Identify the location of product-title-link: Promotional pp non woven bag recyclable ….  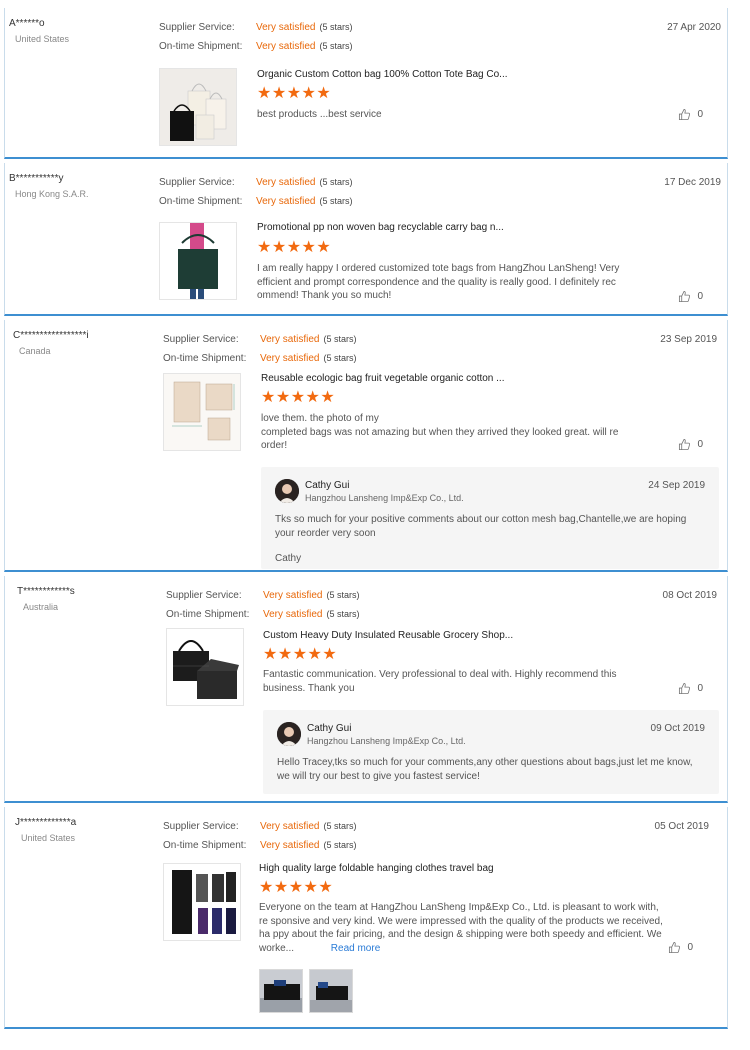
(380, 227).